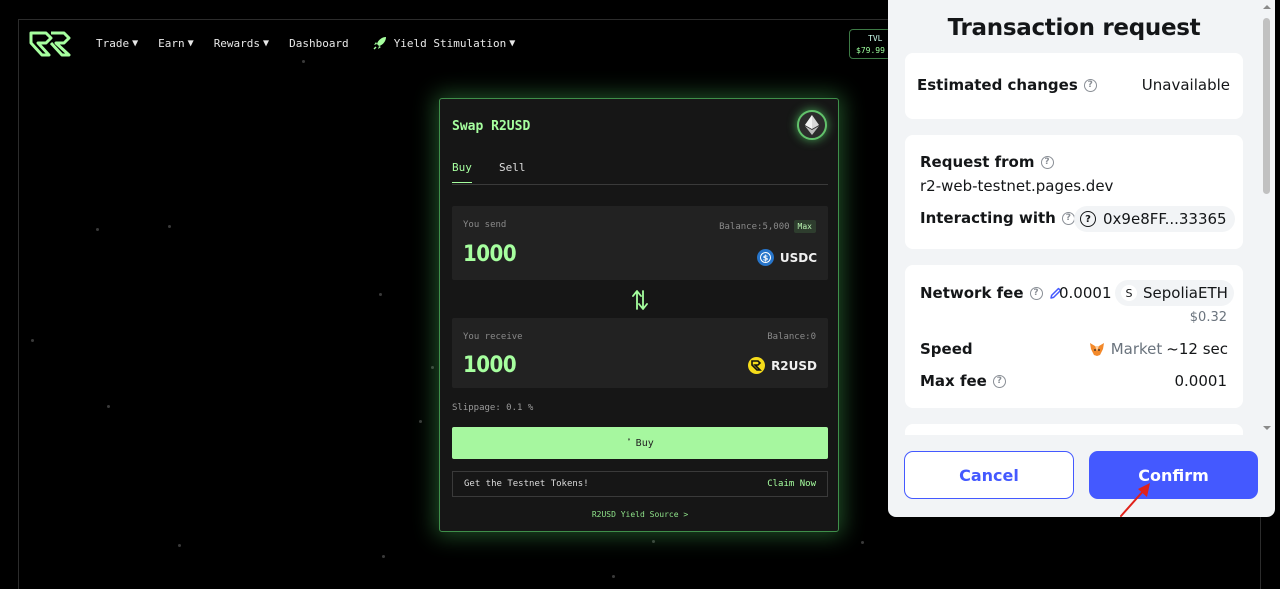 This screenshot has width=1280, height=589. I want to click on swap-title: Swap R2USD, so click(491, 126).